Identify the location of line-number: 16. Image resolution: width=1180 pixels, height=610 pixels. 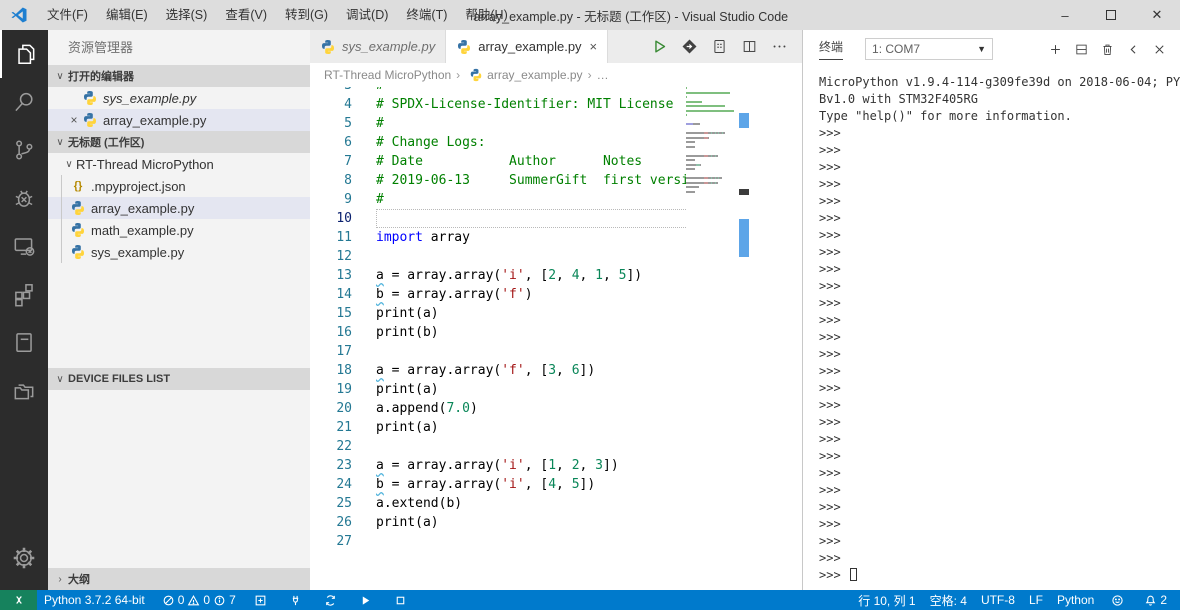
(331, 332).